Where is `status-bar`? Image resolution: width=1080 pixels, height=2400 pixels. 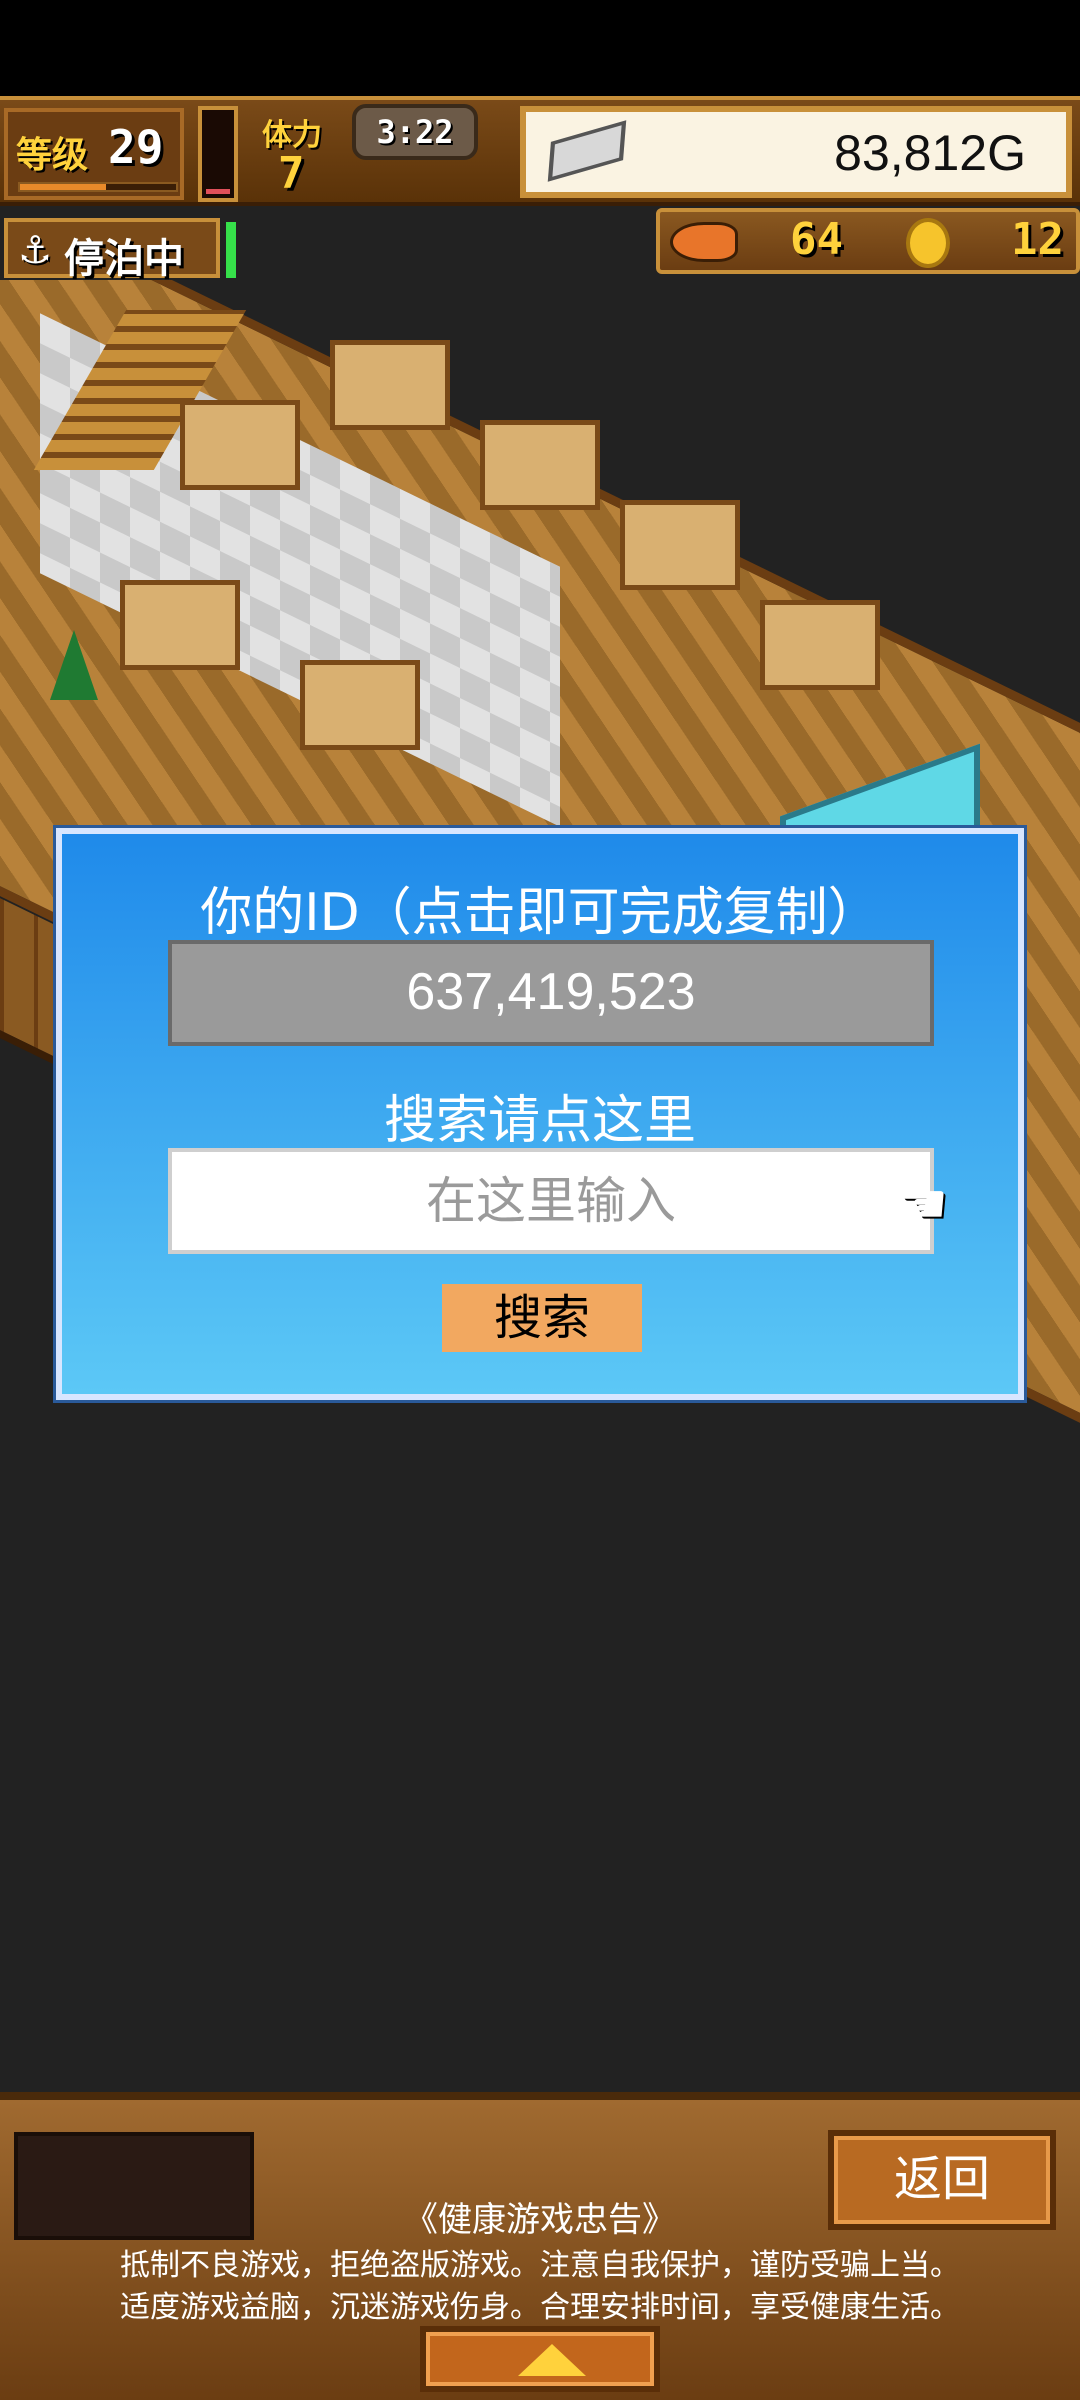 status-bar is located at coordinates (540, 48).